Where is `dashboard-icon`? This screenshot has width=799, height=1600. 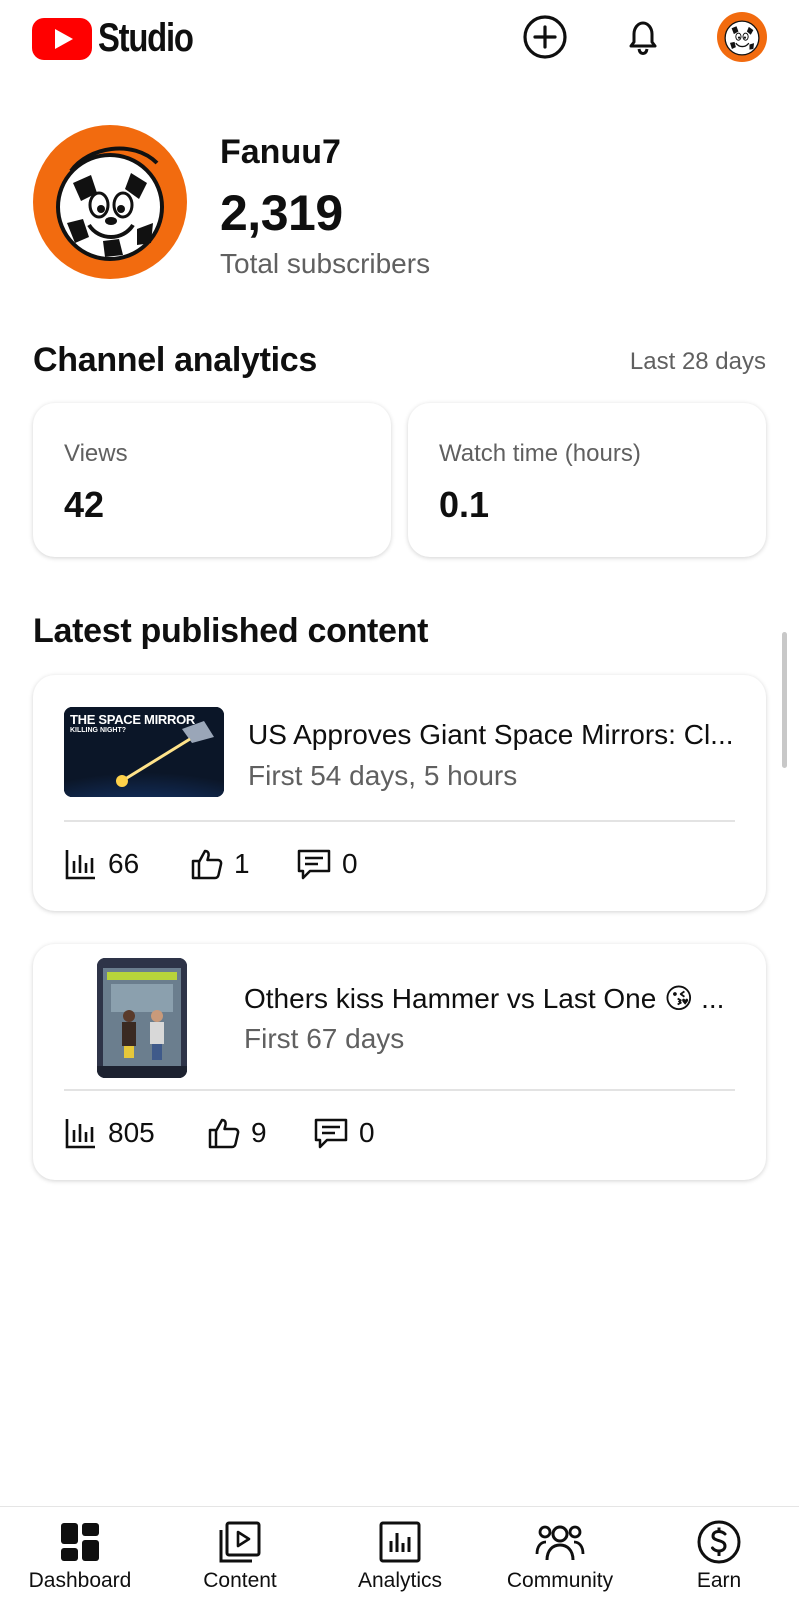
dashboard-icon is located at coordinates (80, 1542).